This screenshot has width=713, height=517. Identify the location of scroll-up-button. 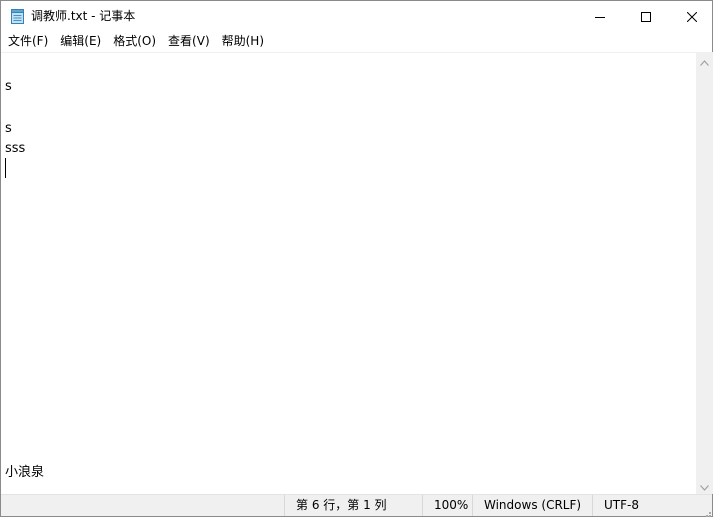
(704, 60).